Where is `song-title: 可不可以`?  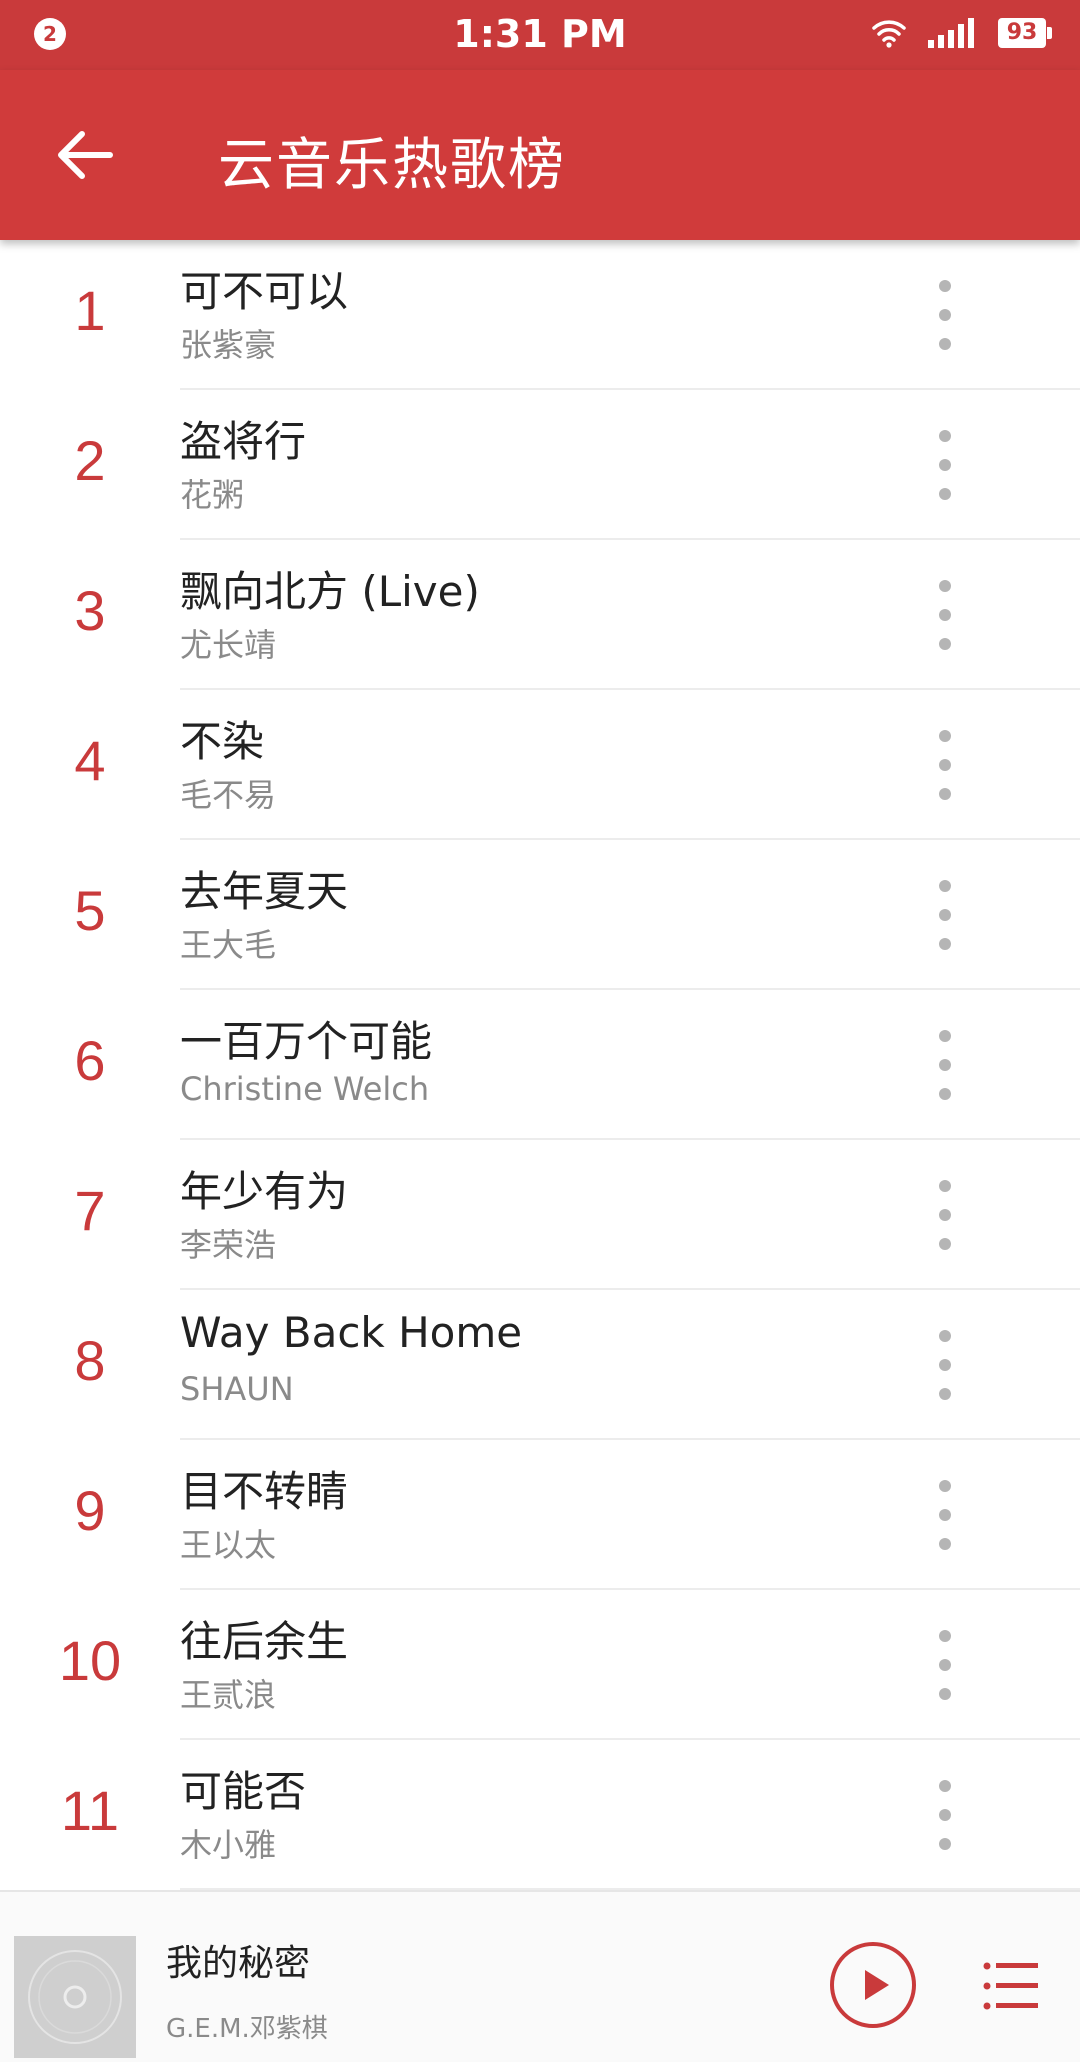 song-title: 可不可以 is located at coordinates (264, 291).